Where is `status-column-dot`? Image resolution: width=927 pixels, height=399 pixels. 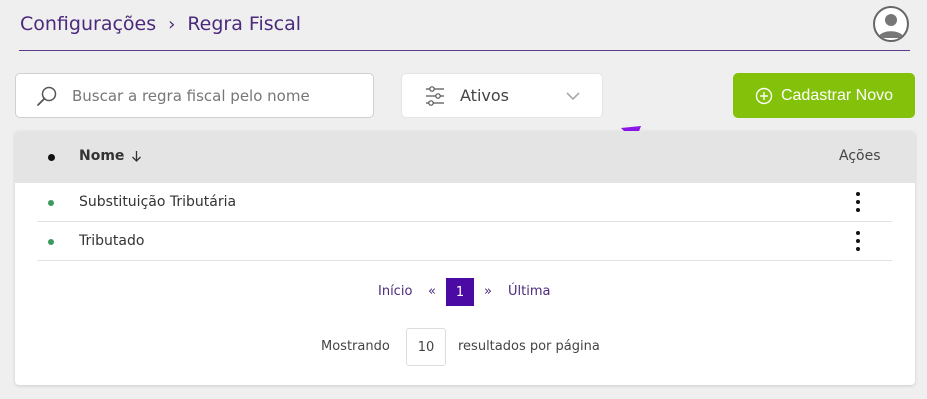 status-column-dot is located at coordinates (51, 157).